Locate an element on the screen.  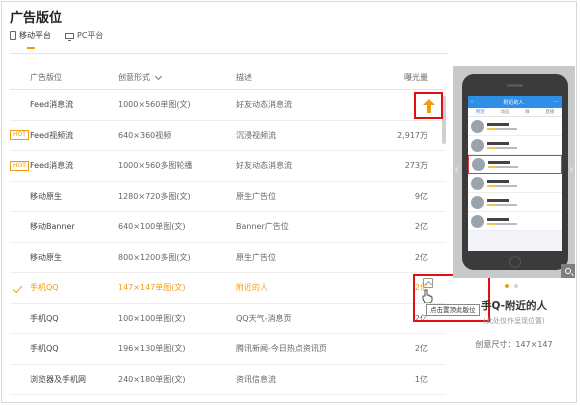
qq-tab: 群 is located at coordinates (527, 112).